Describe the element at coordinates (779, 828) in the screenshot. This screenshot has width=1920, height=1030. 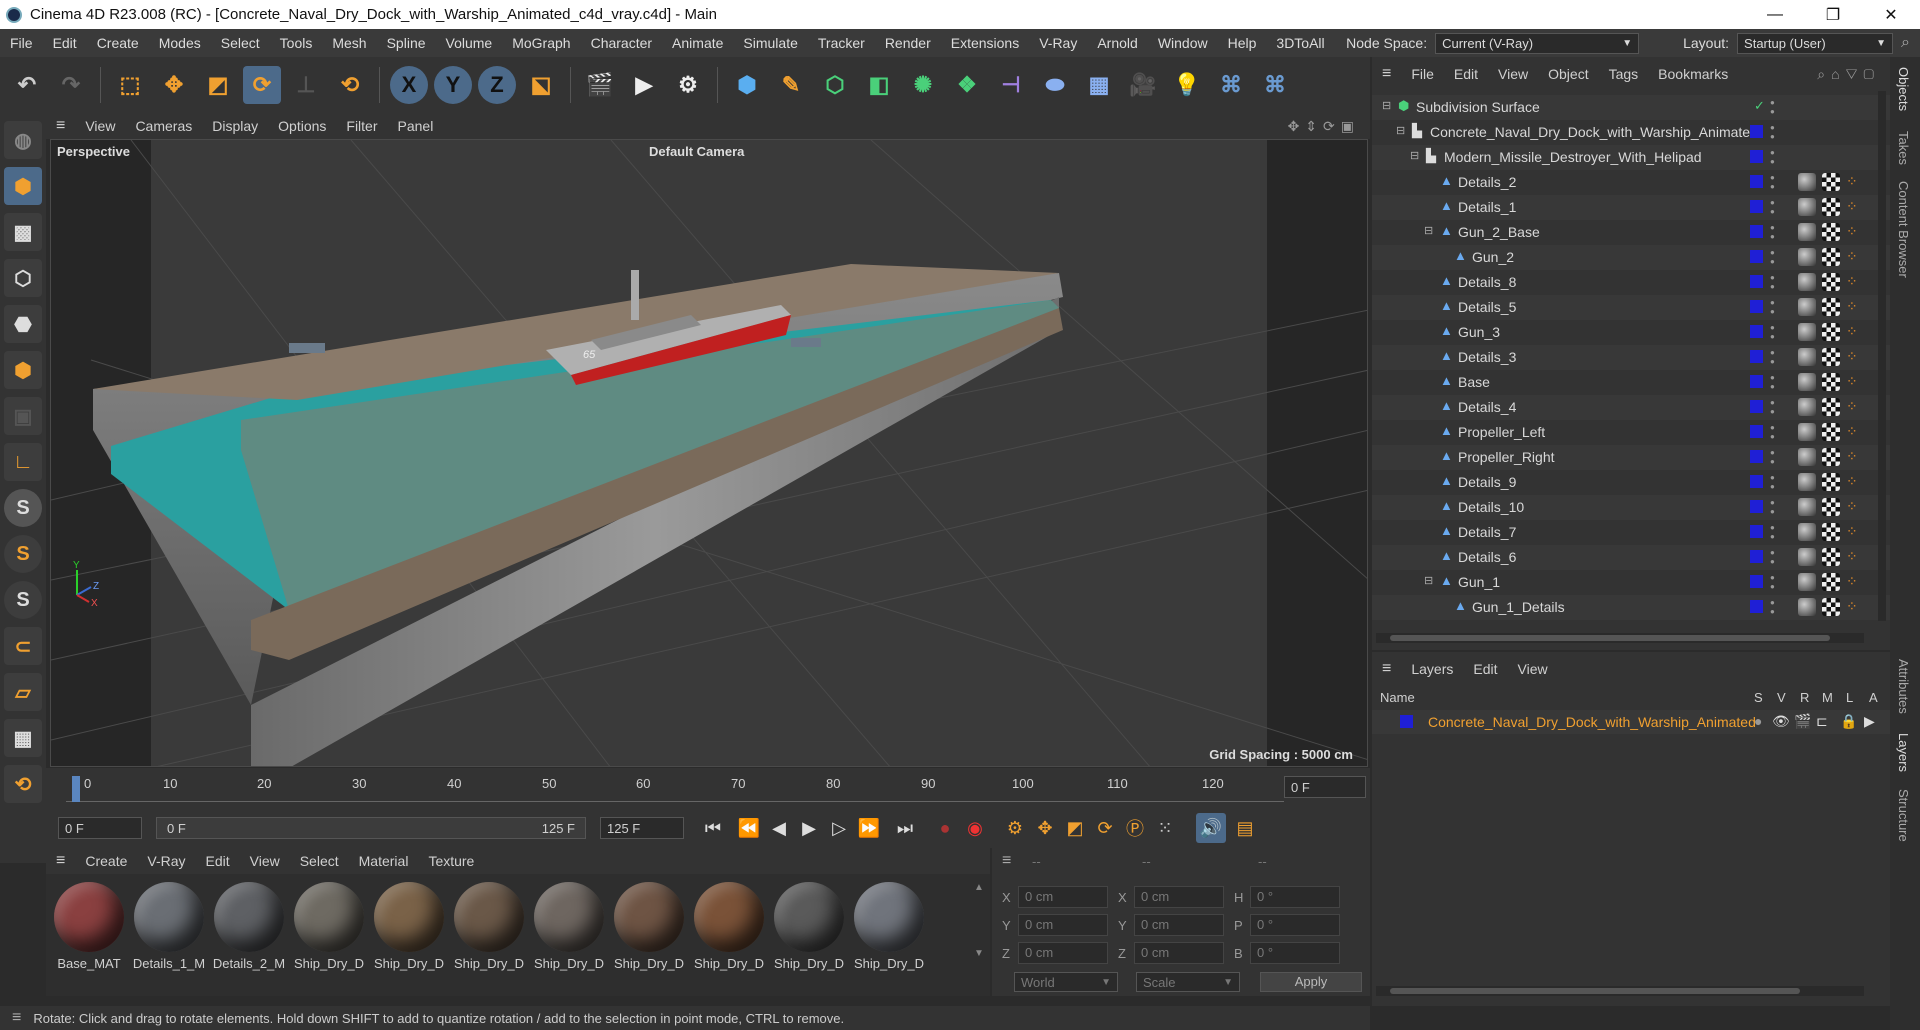
I see `previous-frame-icon: ◀` at that location.